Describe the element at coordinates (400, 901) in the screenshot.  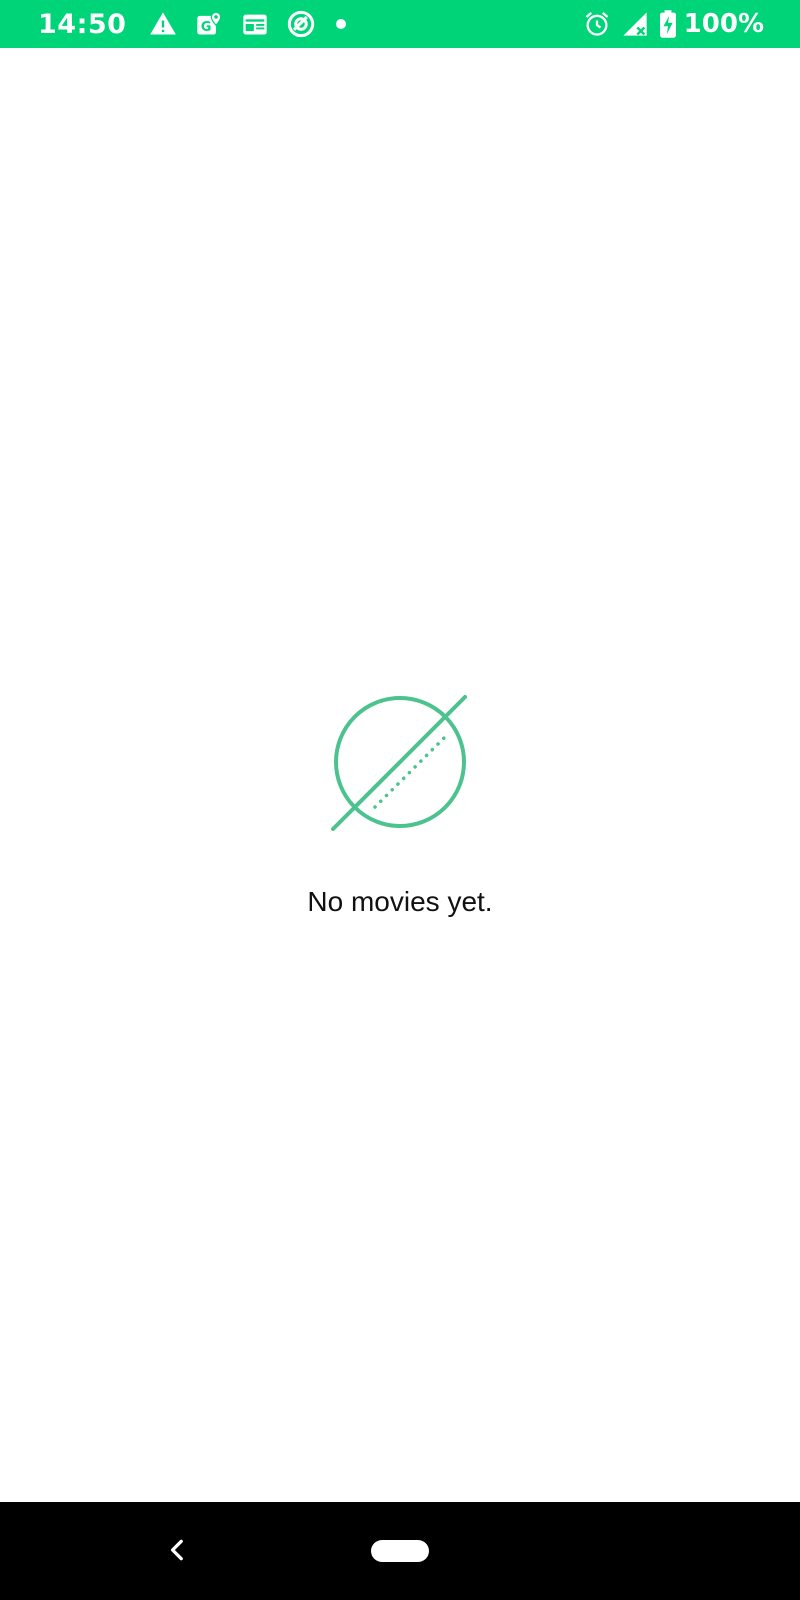
I see `empty-state-message: No movies yet.` at that location.